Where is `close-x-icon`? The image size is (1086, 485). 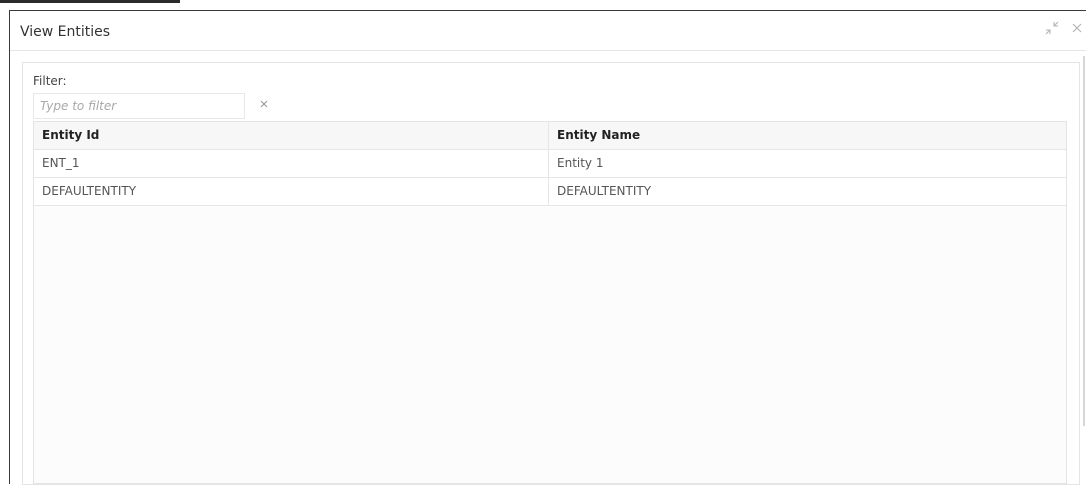
close-x-icon is located at coordinates (1077, 28).